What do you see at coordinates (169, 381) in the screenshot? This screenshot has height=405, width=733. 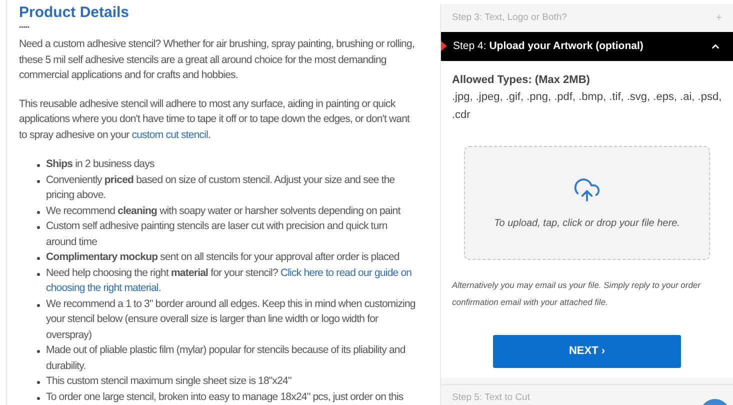 I see `list-item-text: This custom stencil maximum single sheet size is 18"x24"` at bounding box center [169, 381].